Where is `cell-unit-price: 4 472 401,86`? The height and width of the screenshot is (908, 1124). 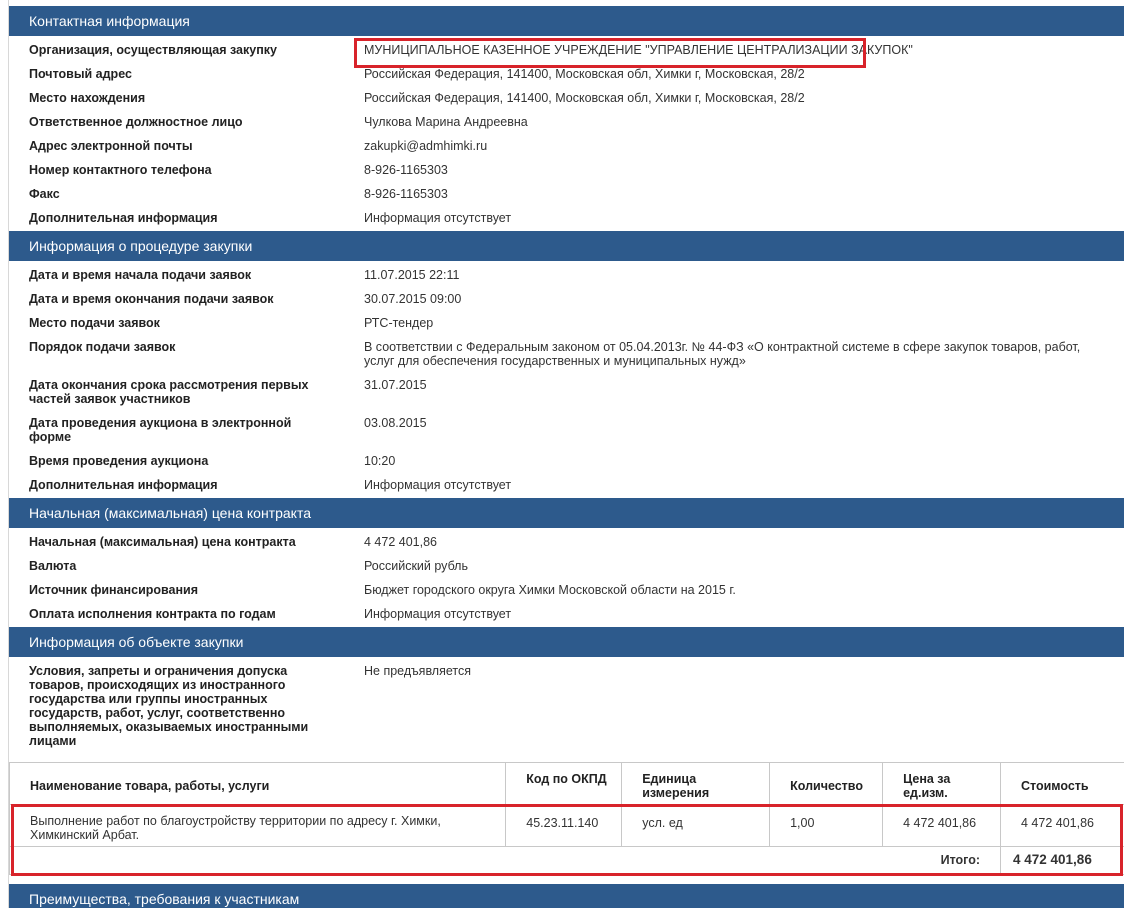 cell-unit-price: 4 472 401,86 is located at coordinates (941, 825).